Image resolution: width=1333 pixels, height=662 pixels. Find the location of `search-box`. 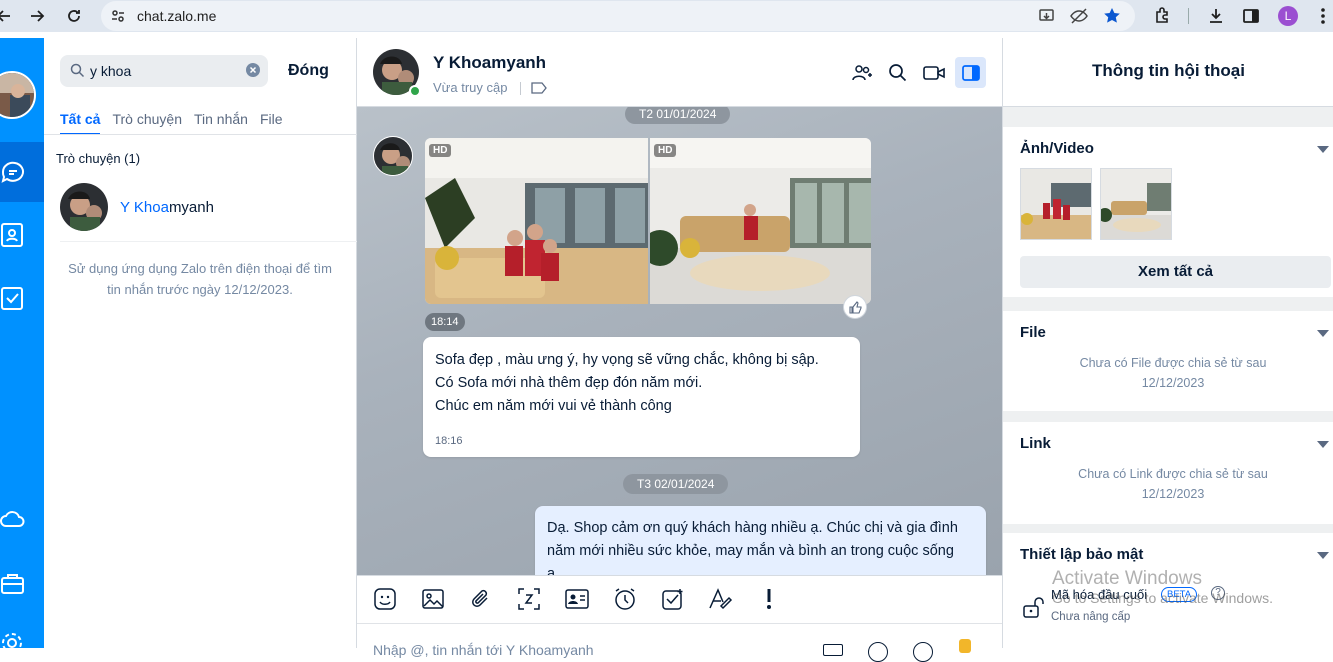

search-box is located at coordinates (164, 71).